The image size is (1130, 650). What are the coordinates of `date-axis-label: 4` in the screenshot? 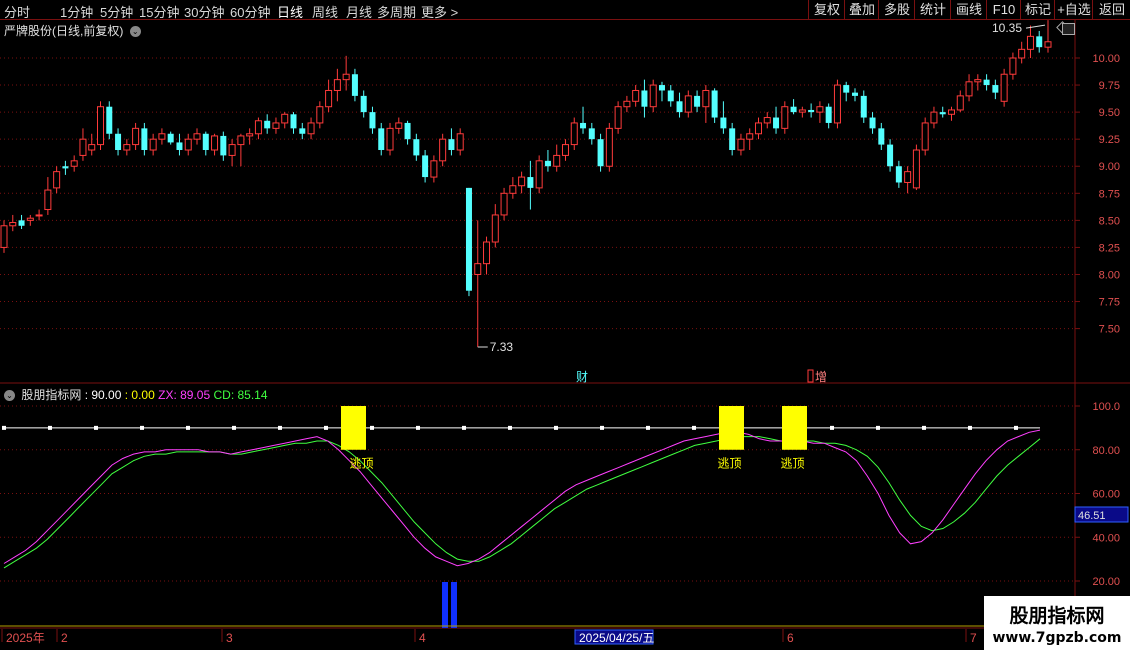 It's located at (422, 638).